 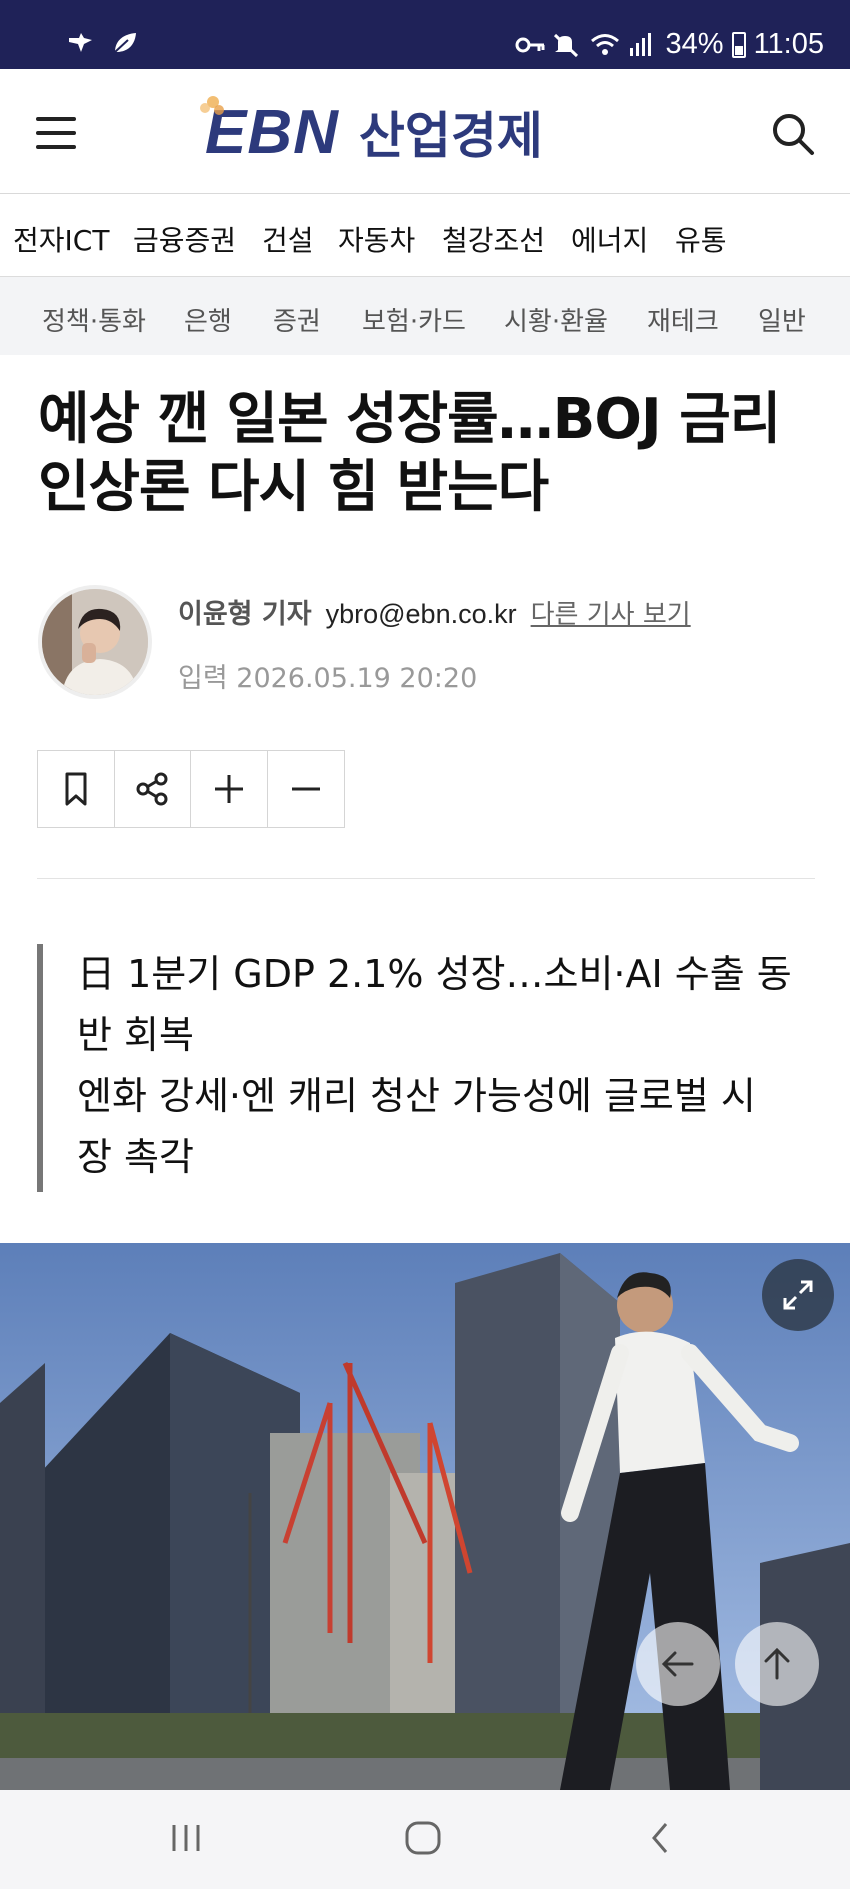 What do you see at coordinates (694, 44) in the screenshot?
I see `battery-percent: 34%` at bounding box center [694, 44].